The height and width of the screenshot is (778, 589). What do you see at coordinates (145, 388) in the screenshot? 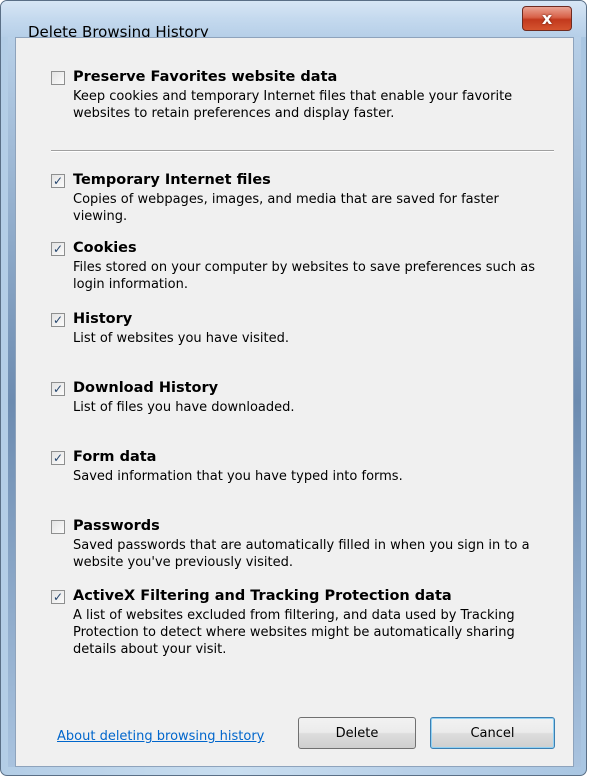
I see `option-label: Download History` at bounding box center [145, 388].